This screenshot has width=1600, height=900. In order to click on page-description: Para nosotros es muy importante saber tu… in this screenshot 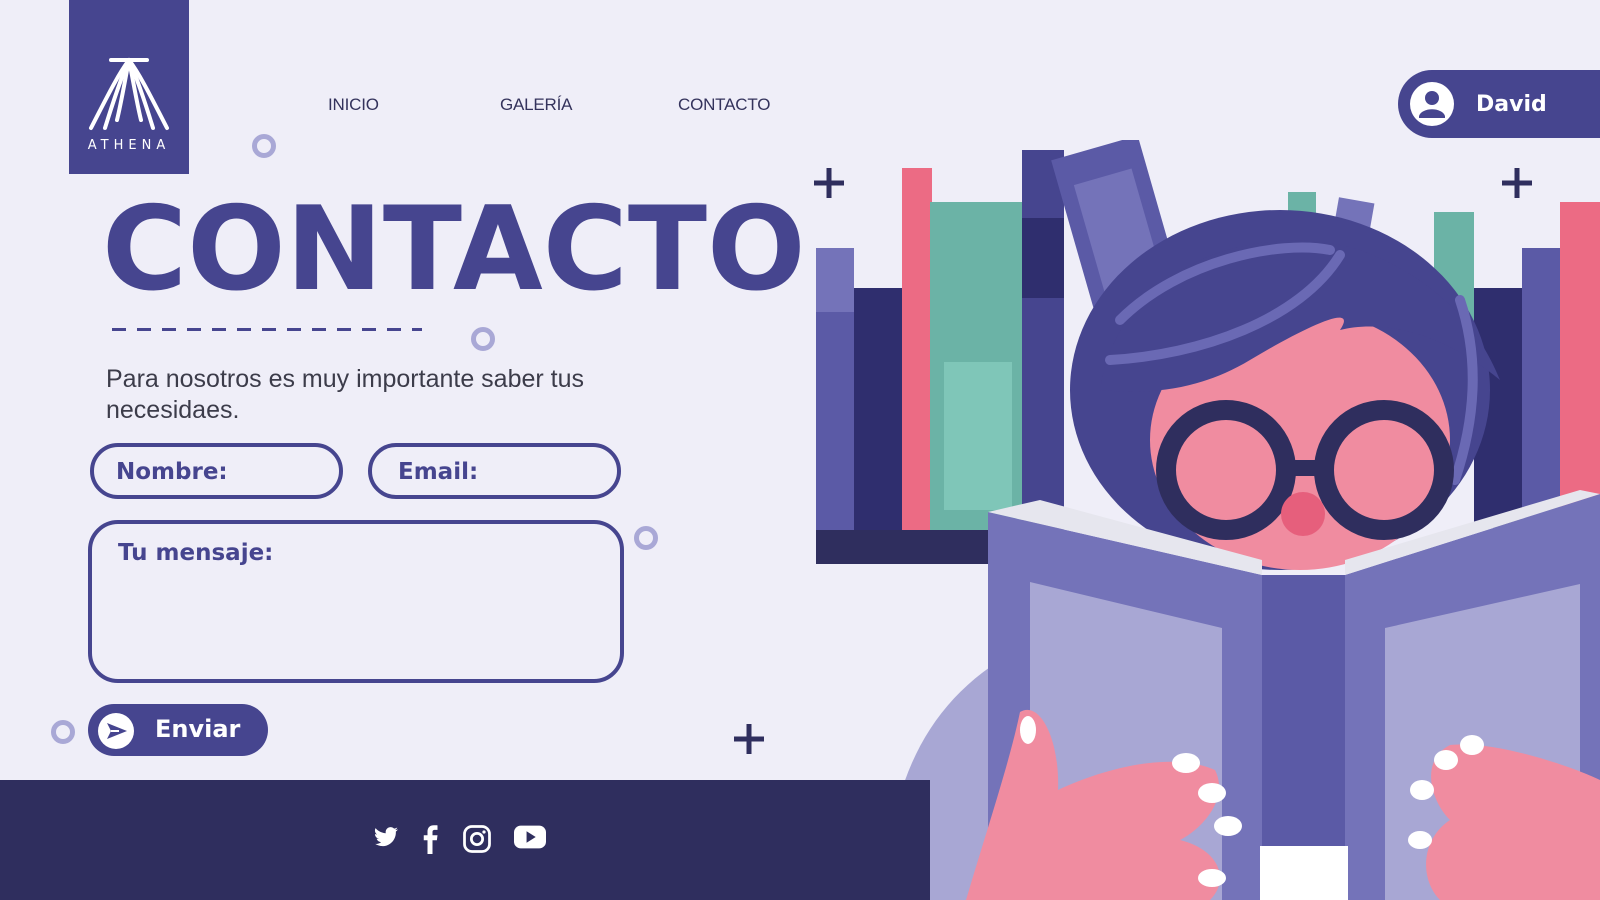, I will do `click(345, 394)`.